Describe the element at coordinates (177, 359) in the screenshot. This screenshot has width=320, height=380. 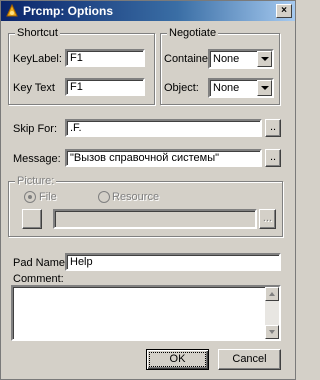
I see `ok-button: OK` at that location.